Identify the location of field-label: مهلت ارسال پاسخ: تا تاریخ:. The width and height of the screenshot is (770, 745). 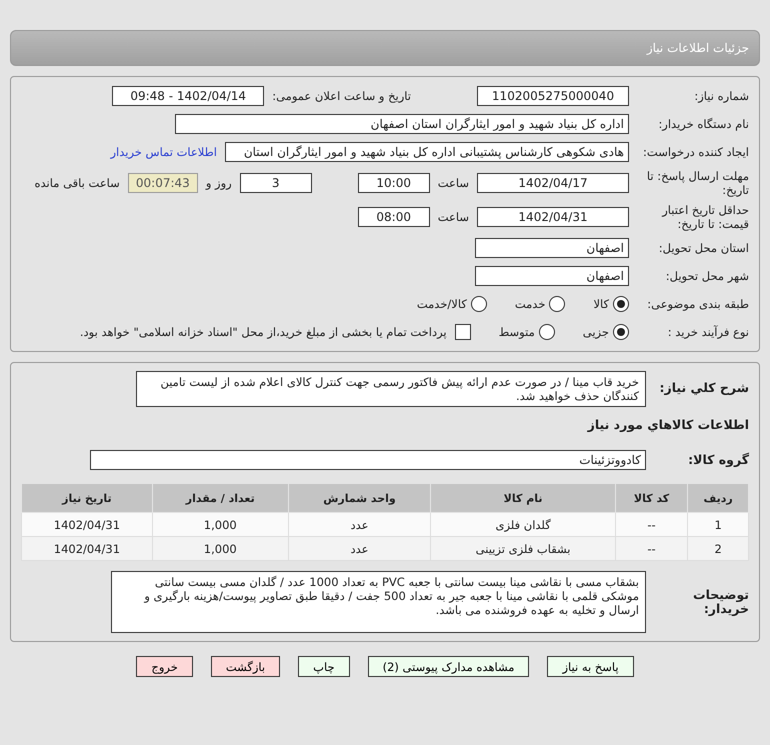
(697, 183).